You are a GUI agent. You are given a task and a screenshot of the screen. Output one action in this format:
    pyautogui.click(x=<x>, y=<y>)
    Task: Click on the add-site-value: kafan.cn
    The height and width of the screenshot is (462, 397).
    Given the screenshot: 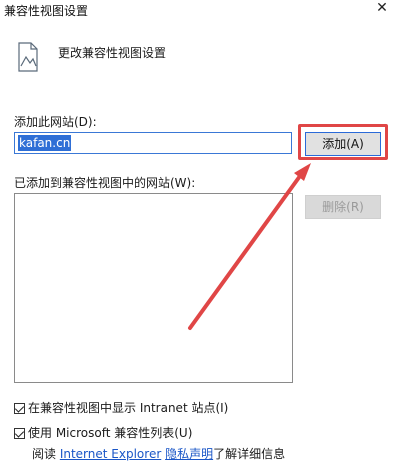 What is the action you would take?
    pyautogui.click(x=45, y=143)
    